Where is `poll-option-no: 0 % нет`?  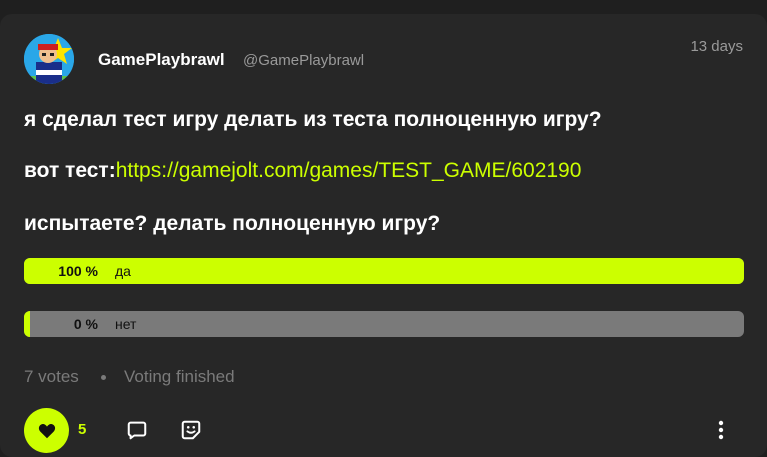 poll-option-no: 0 % нет is located at coordinates (384, 324).